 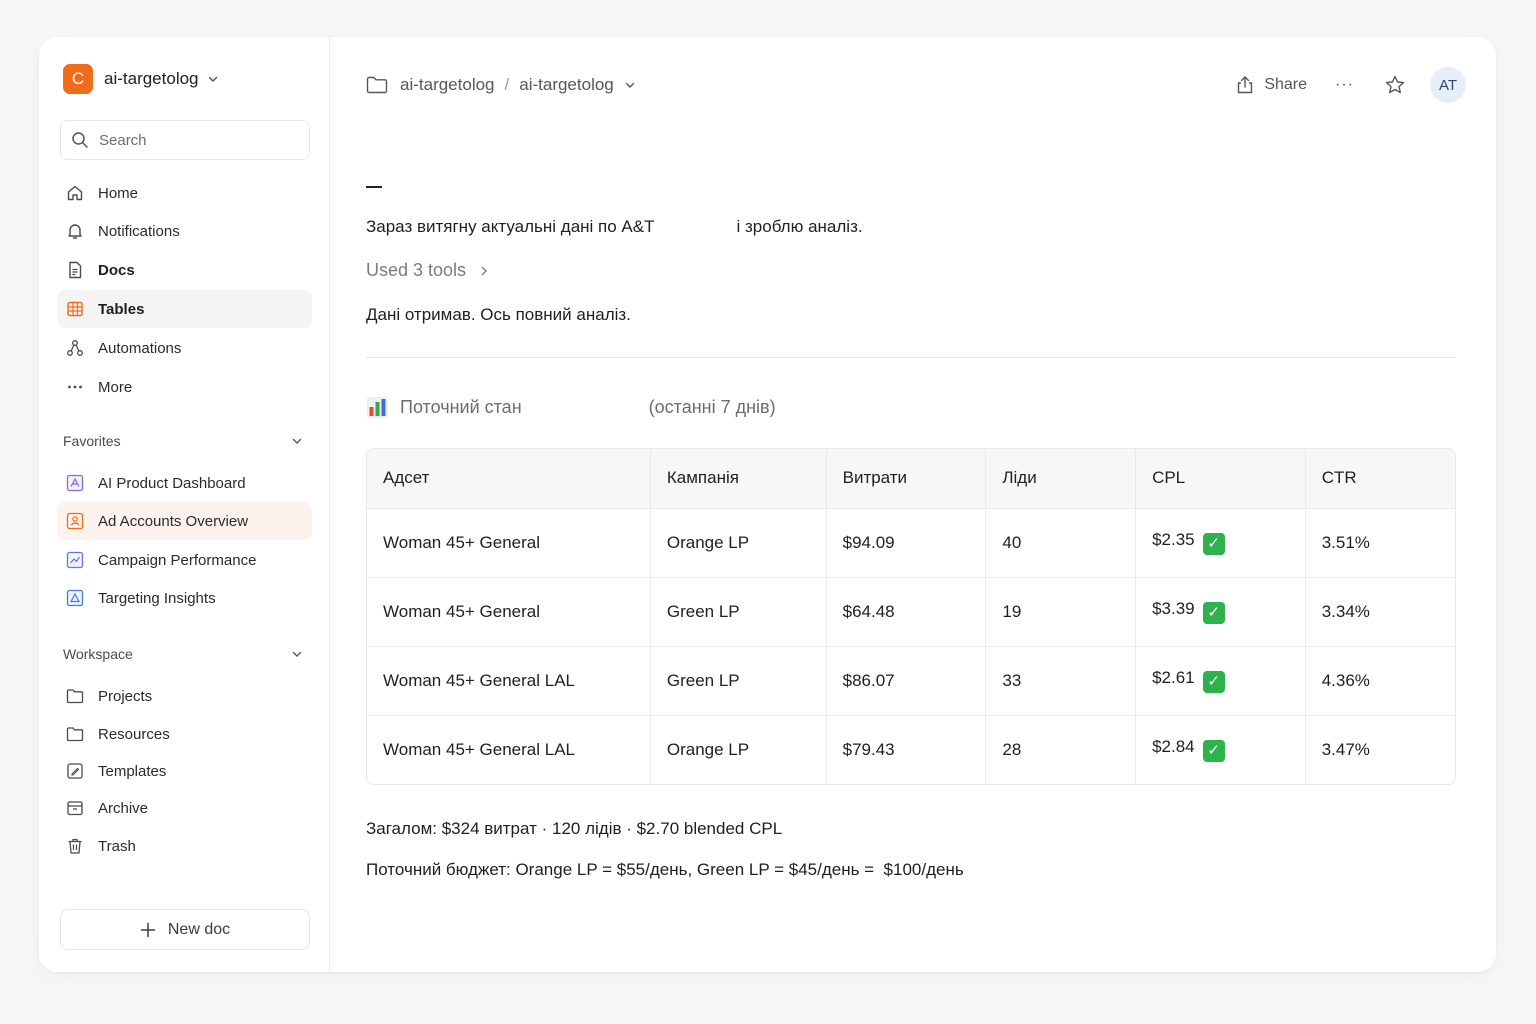 What do you see at coordinates (1061, 479) in the screenshot?
I see `column-header: Ліди` at bounding box center [1061, 479].